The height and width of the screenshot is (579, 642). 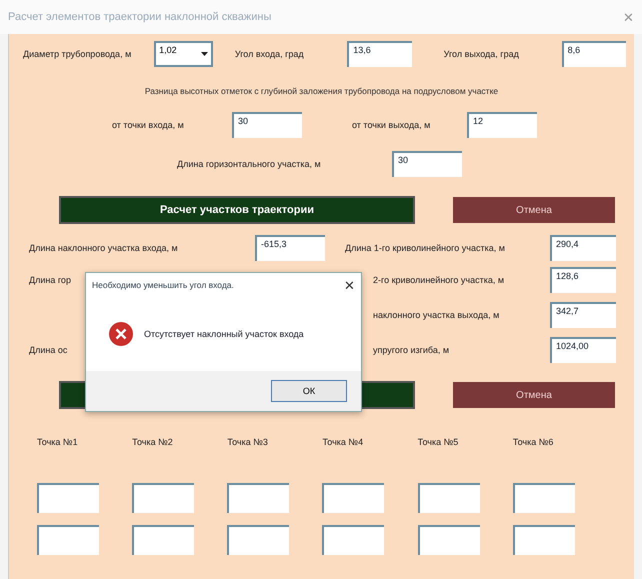 What do you see at coordinates (267, 125) in the screenshot?
I see `from-entry-field: 30` at bounding box center [267, 125].